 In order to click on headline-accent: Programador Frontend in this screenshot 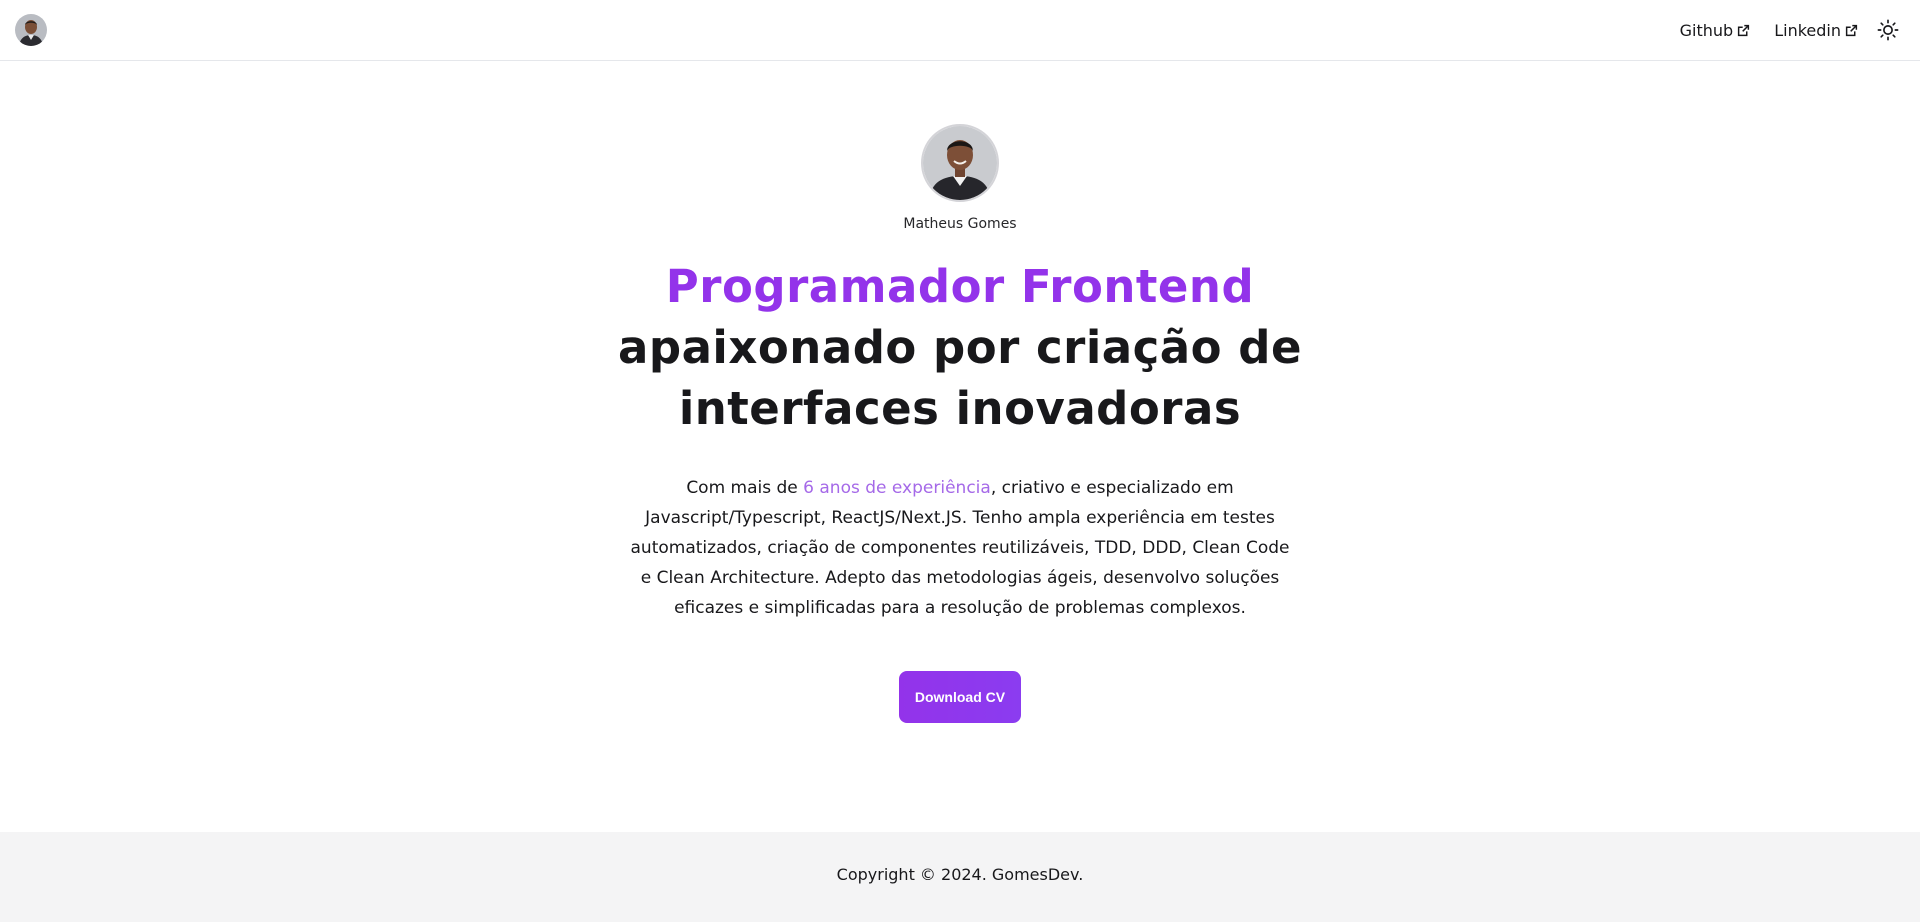, I will do `click(960, 286)`.